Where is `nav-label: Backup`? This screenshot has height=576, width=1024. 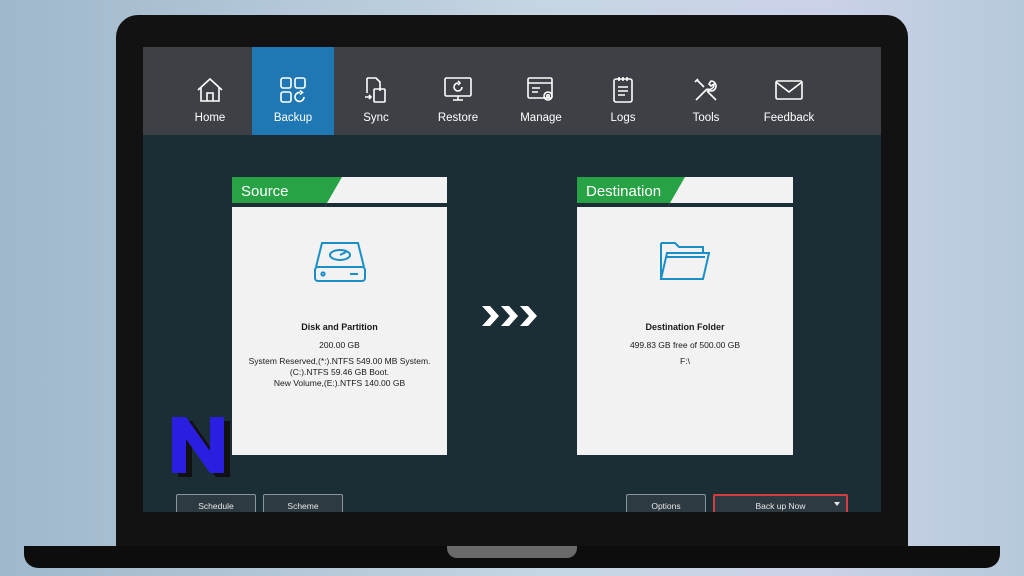
nav-label: Backup is located at coordinates (293, 118).